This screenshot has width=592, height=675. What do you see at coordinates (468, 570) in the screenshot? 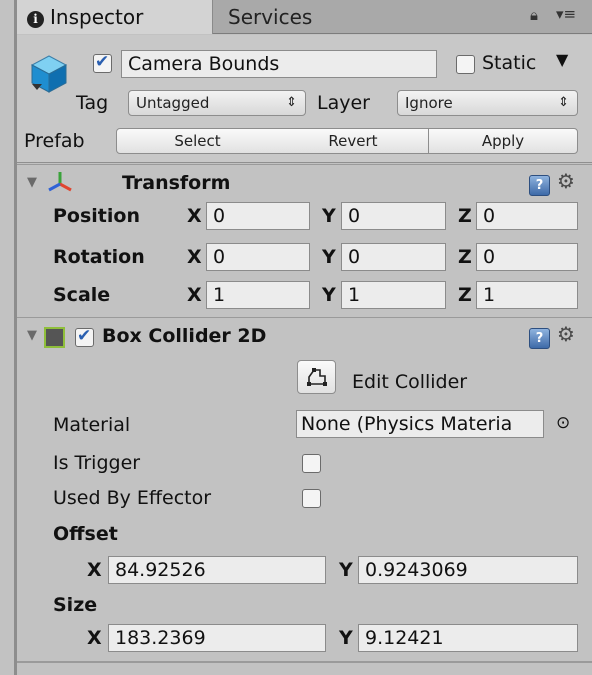
I see `offset-y-field: 0.9243069` at bounding box center [468, 570].